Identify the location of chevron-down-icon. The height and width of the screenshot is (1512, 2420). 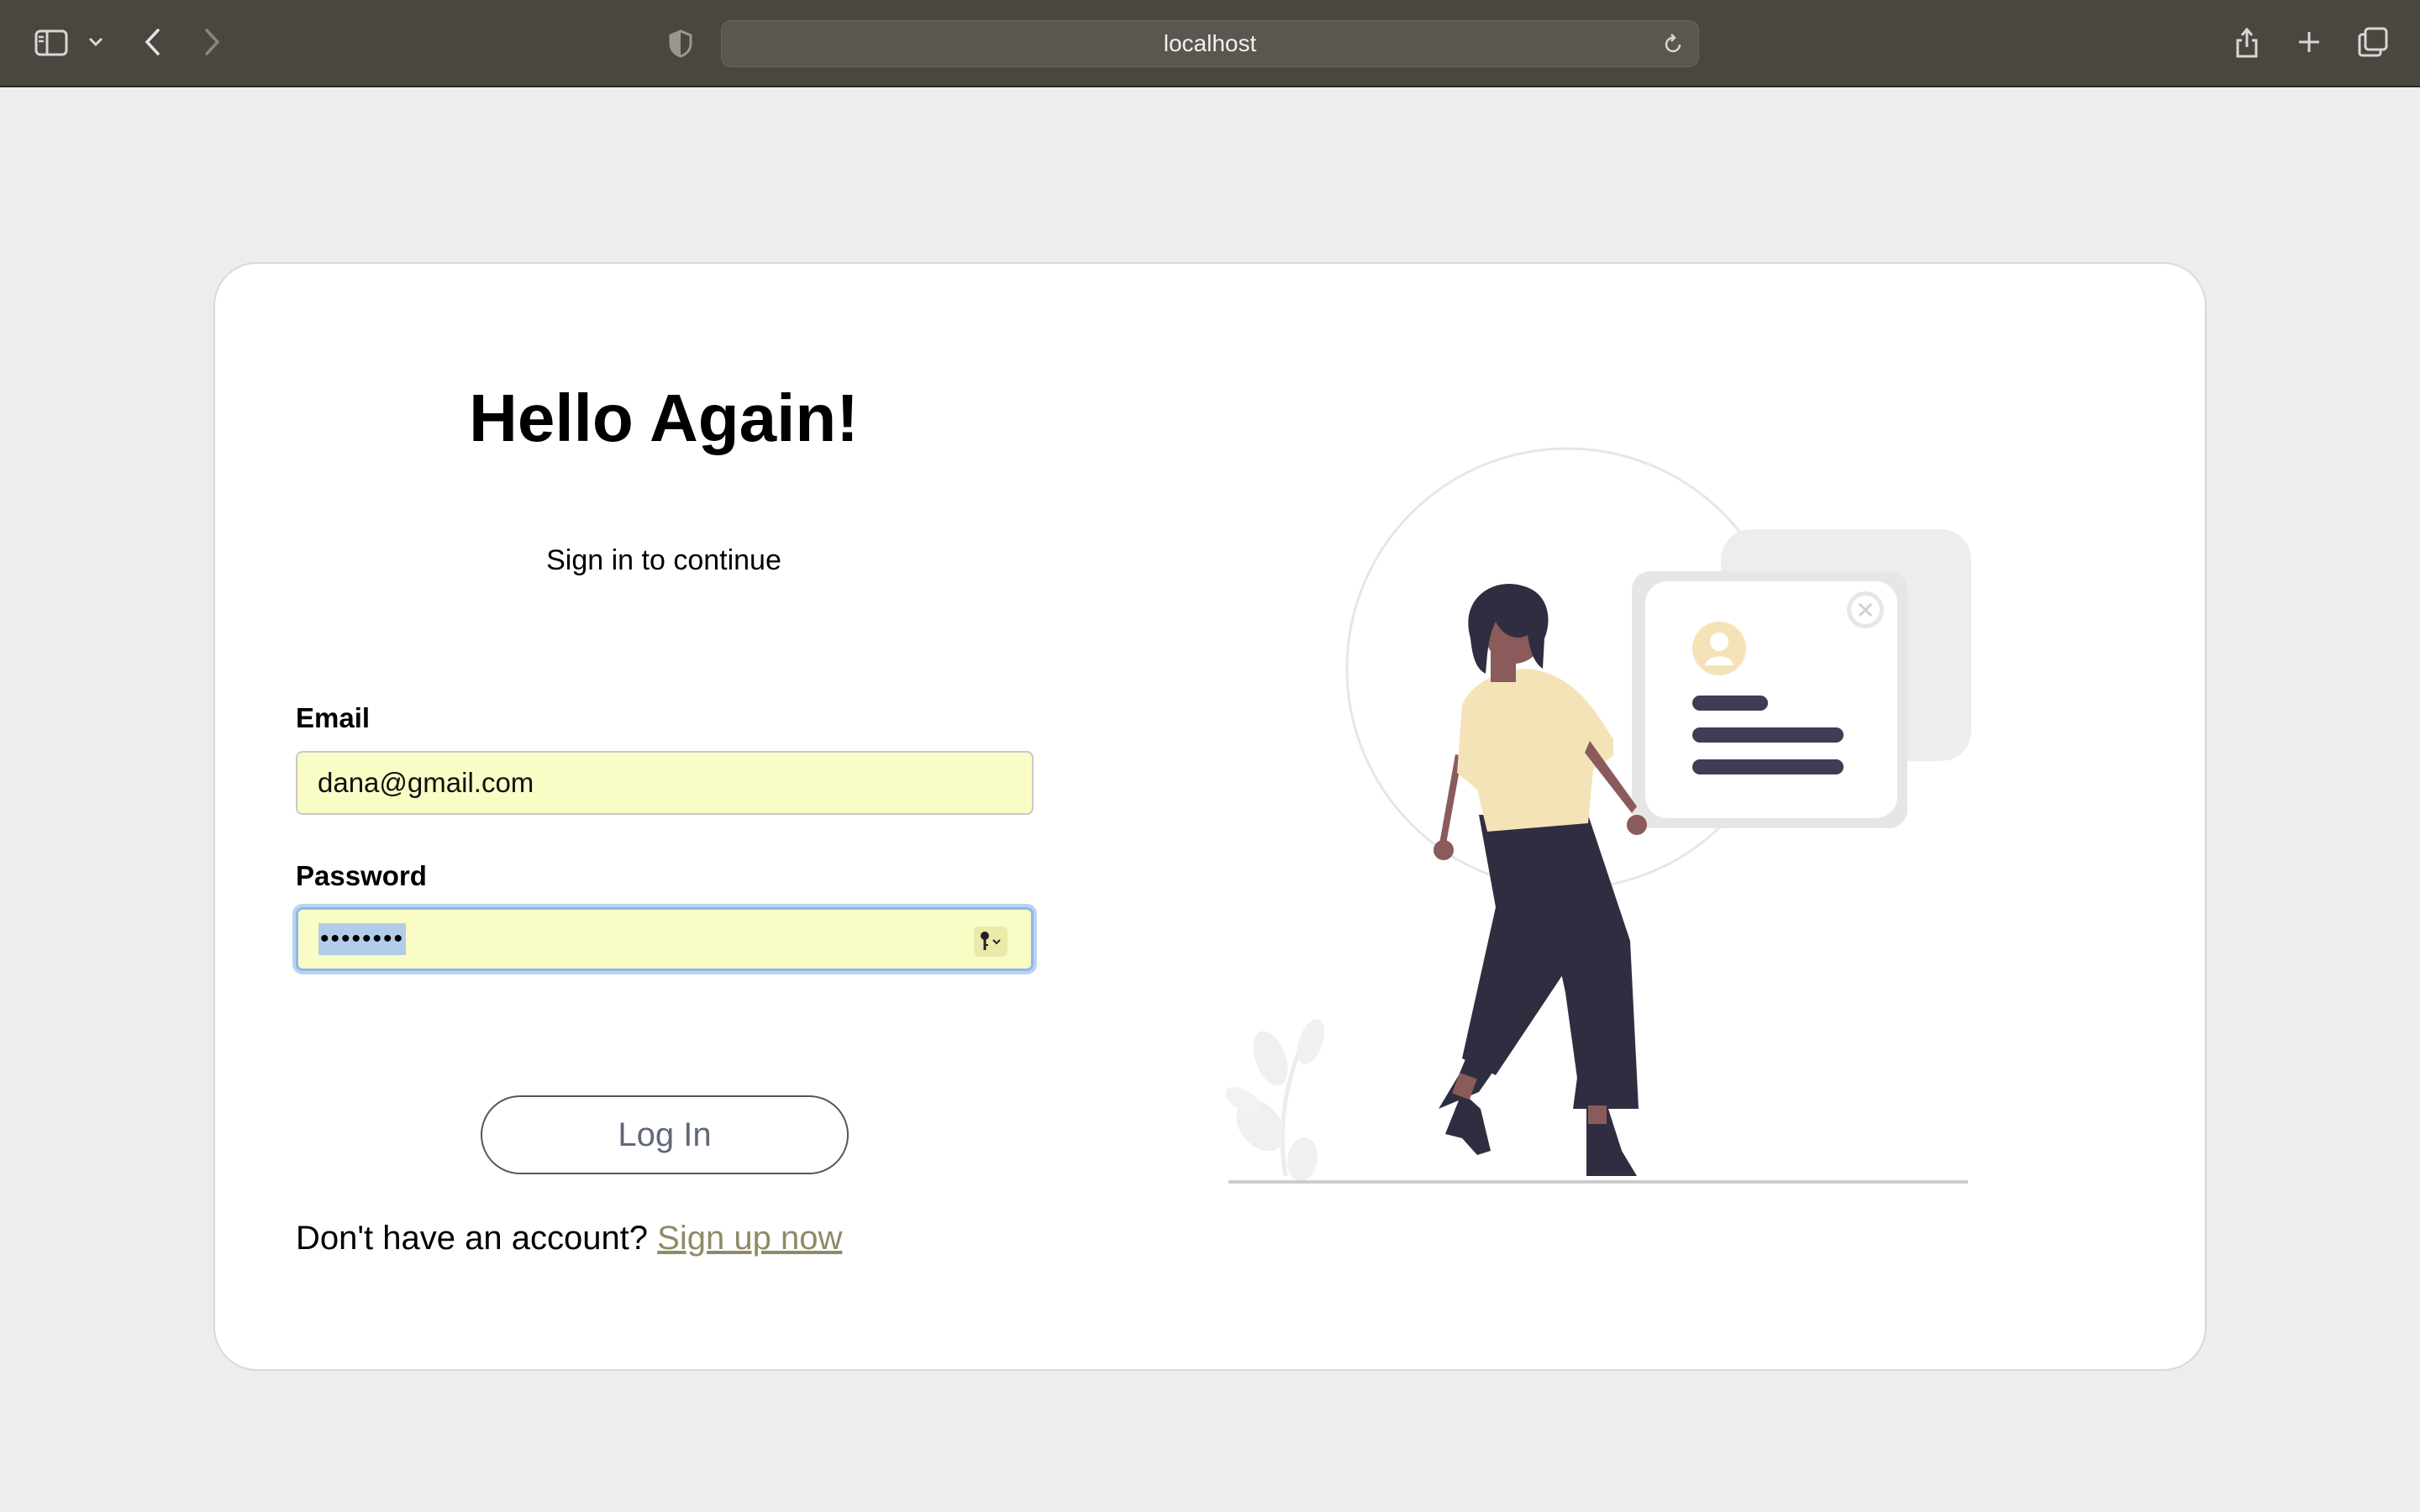
(96, 42).